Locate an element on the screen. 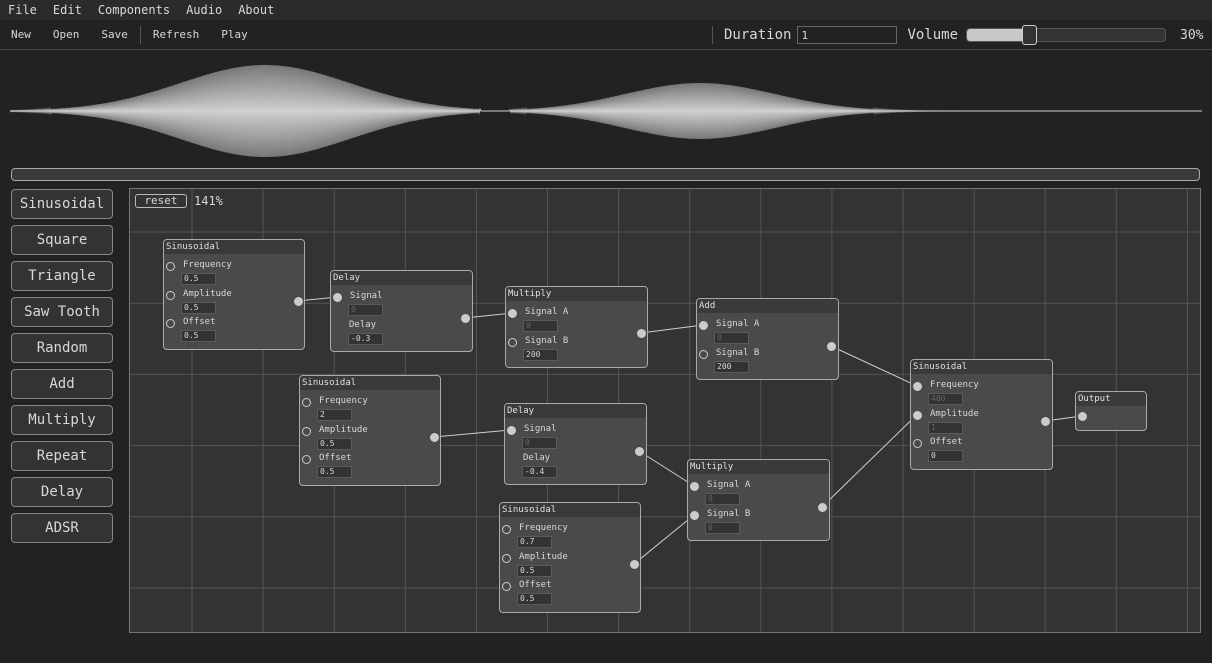 The width and height of the screenshot is (1212, 663). param-input: 1 is located at coordinates (945, 427).